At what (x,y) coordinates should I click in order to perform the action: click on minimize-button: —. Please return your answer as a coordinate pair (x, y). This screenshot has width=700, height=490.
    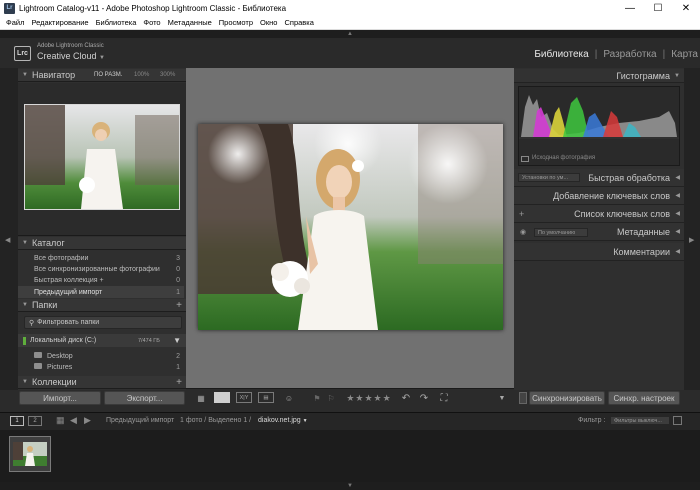
    Looking at the image, I should click on (630, 8).